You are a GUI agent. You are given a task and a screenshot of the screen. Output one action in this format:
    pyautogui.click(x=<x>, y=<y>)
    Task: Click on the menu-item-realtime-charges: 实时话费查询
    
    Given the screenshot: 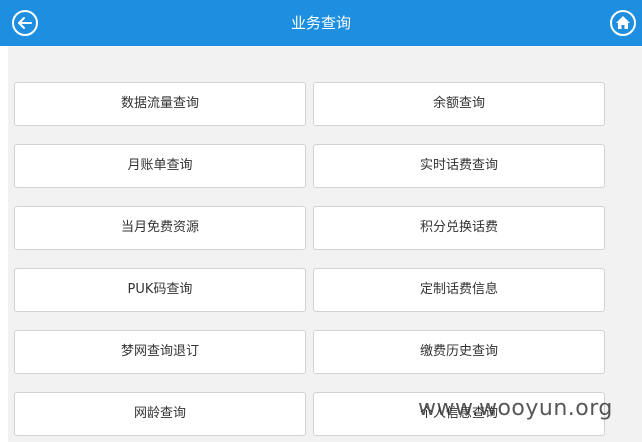 What is the action you would take?
    pyautogui.click(x=459, y=166)
    